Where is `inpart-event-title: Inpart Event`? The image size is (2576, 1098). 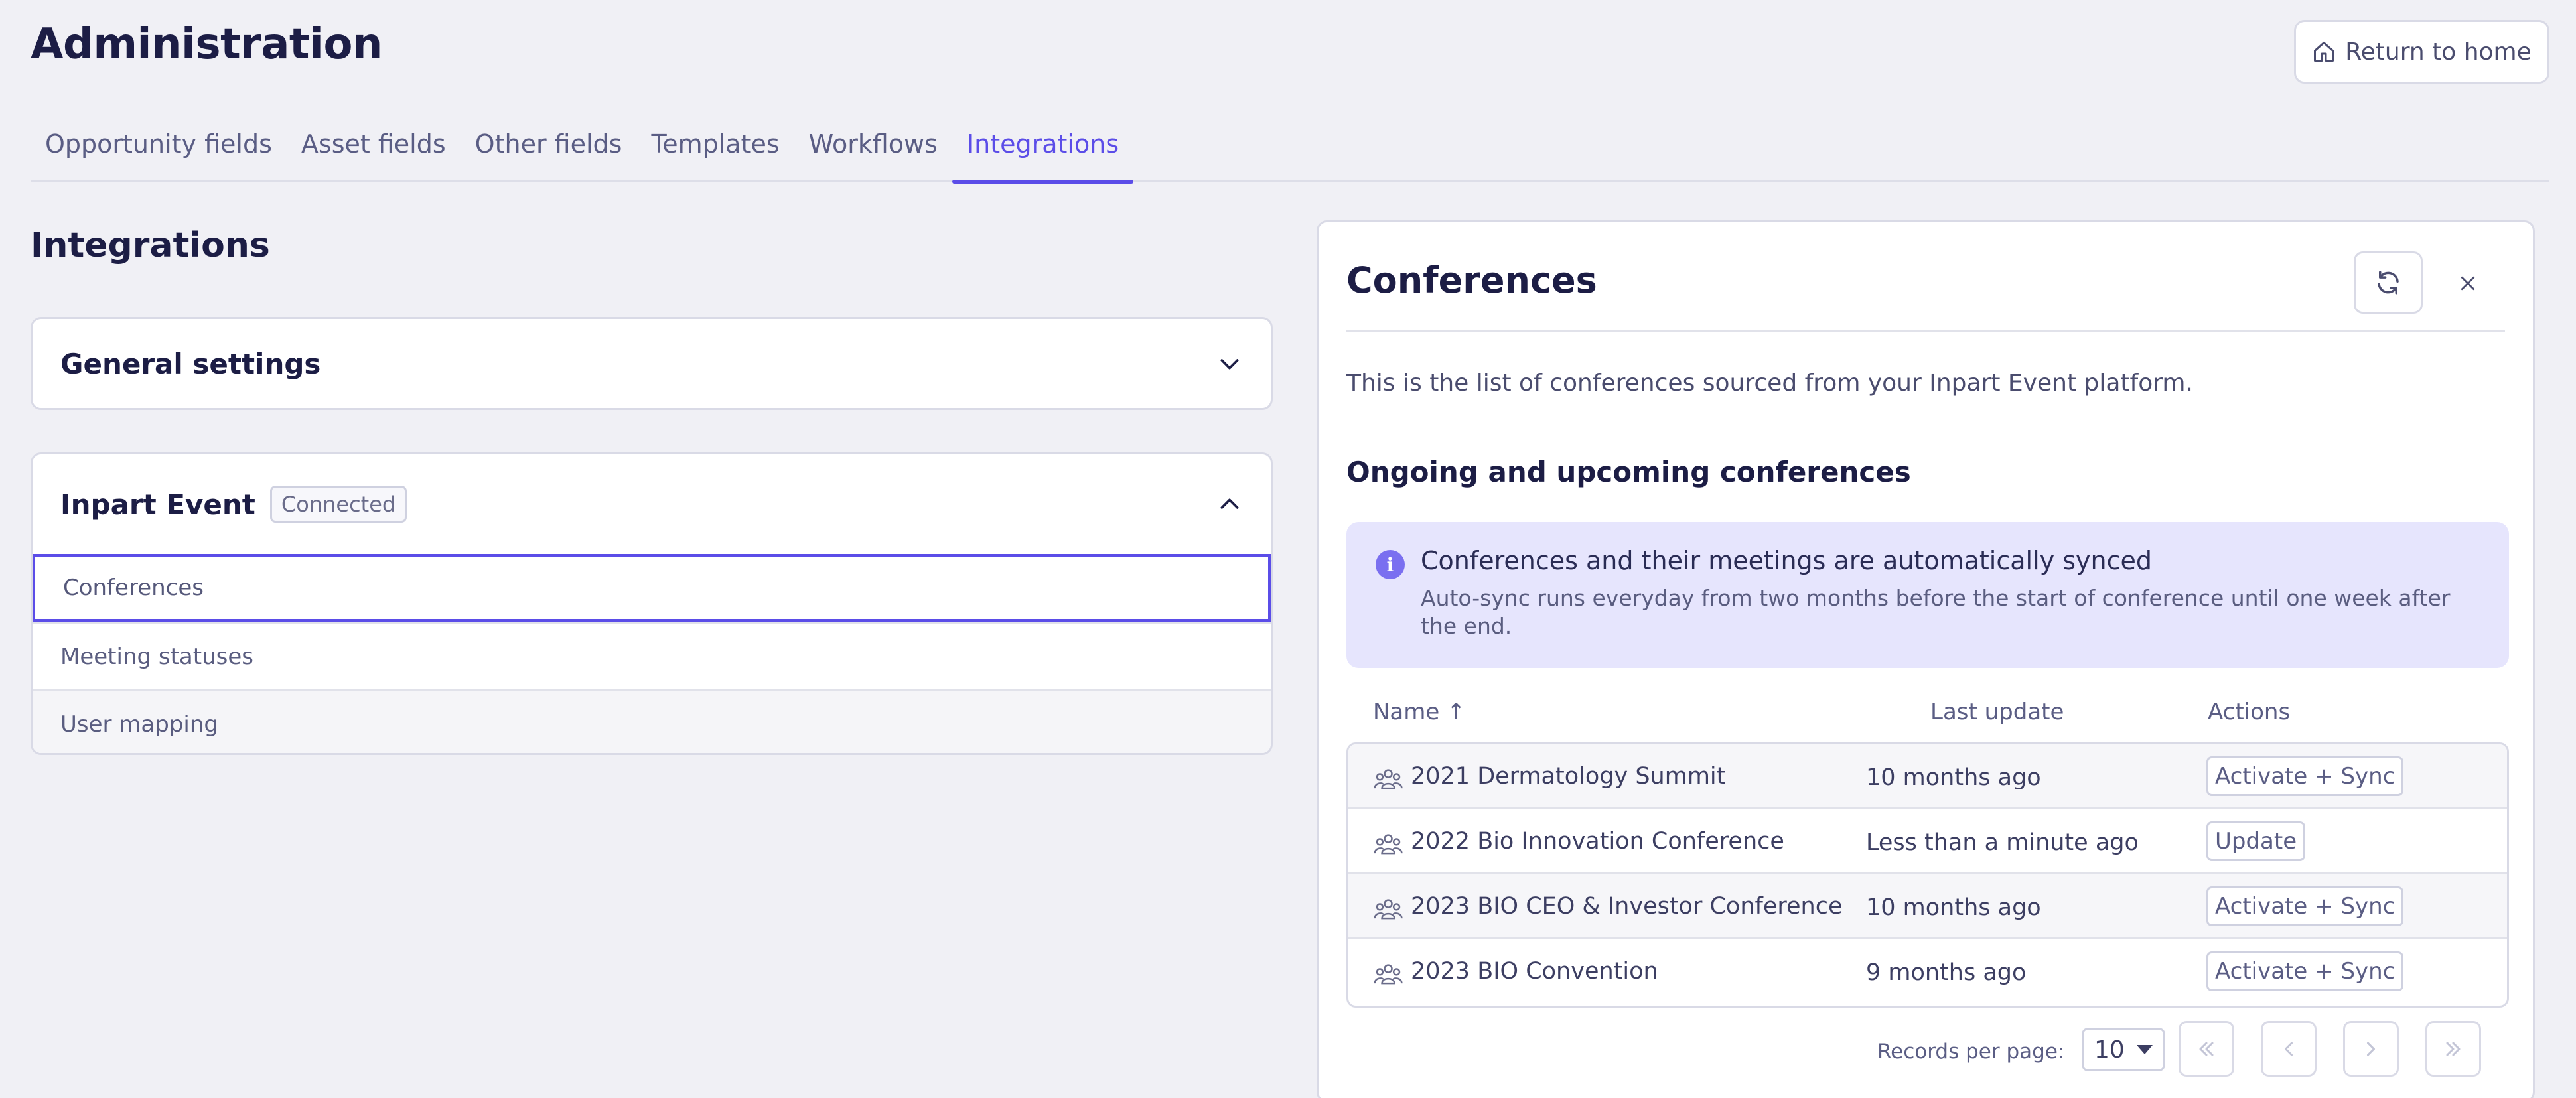
inpart-event-title: Inpart Event is located at coordinates (157, 504).